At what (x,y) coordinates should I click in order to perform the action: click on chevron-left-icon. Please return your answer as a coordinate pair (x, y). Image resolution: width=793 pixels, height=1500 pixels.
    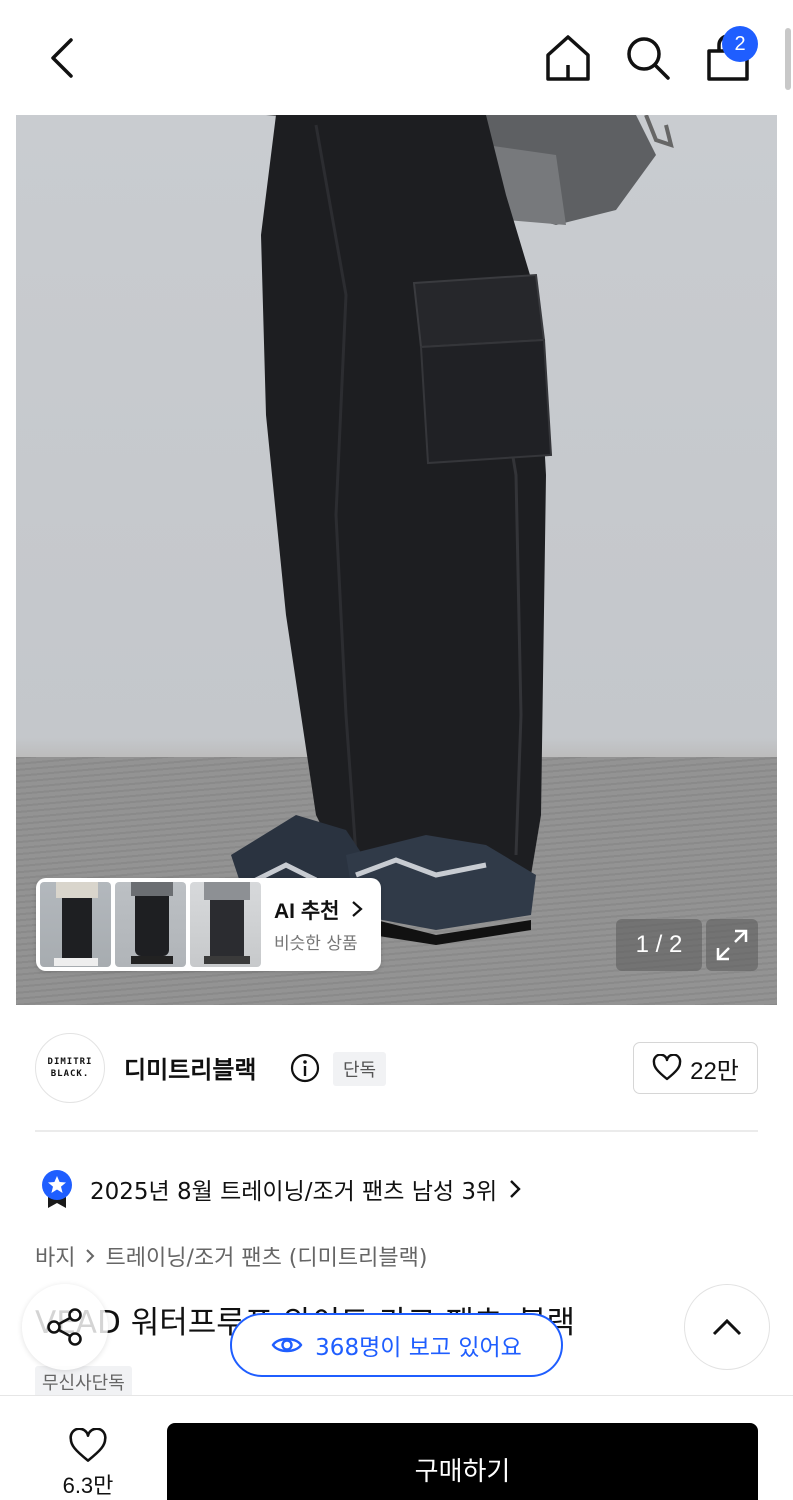
    Looking at the image, I should click on (62, 58).